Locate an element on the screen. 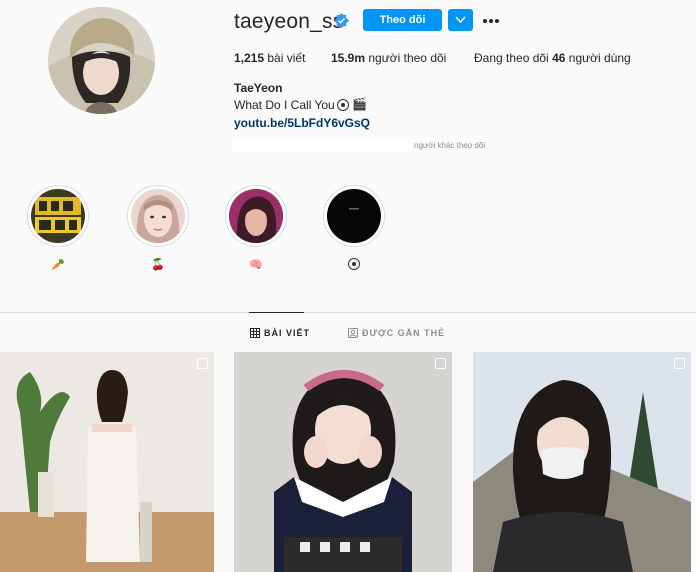 The image size is (696, 572). following-prefix: Đang theo dõi is located at coordinates (511, 58).